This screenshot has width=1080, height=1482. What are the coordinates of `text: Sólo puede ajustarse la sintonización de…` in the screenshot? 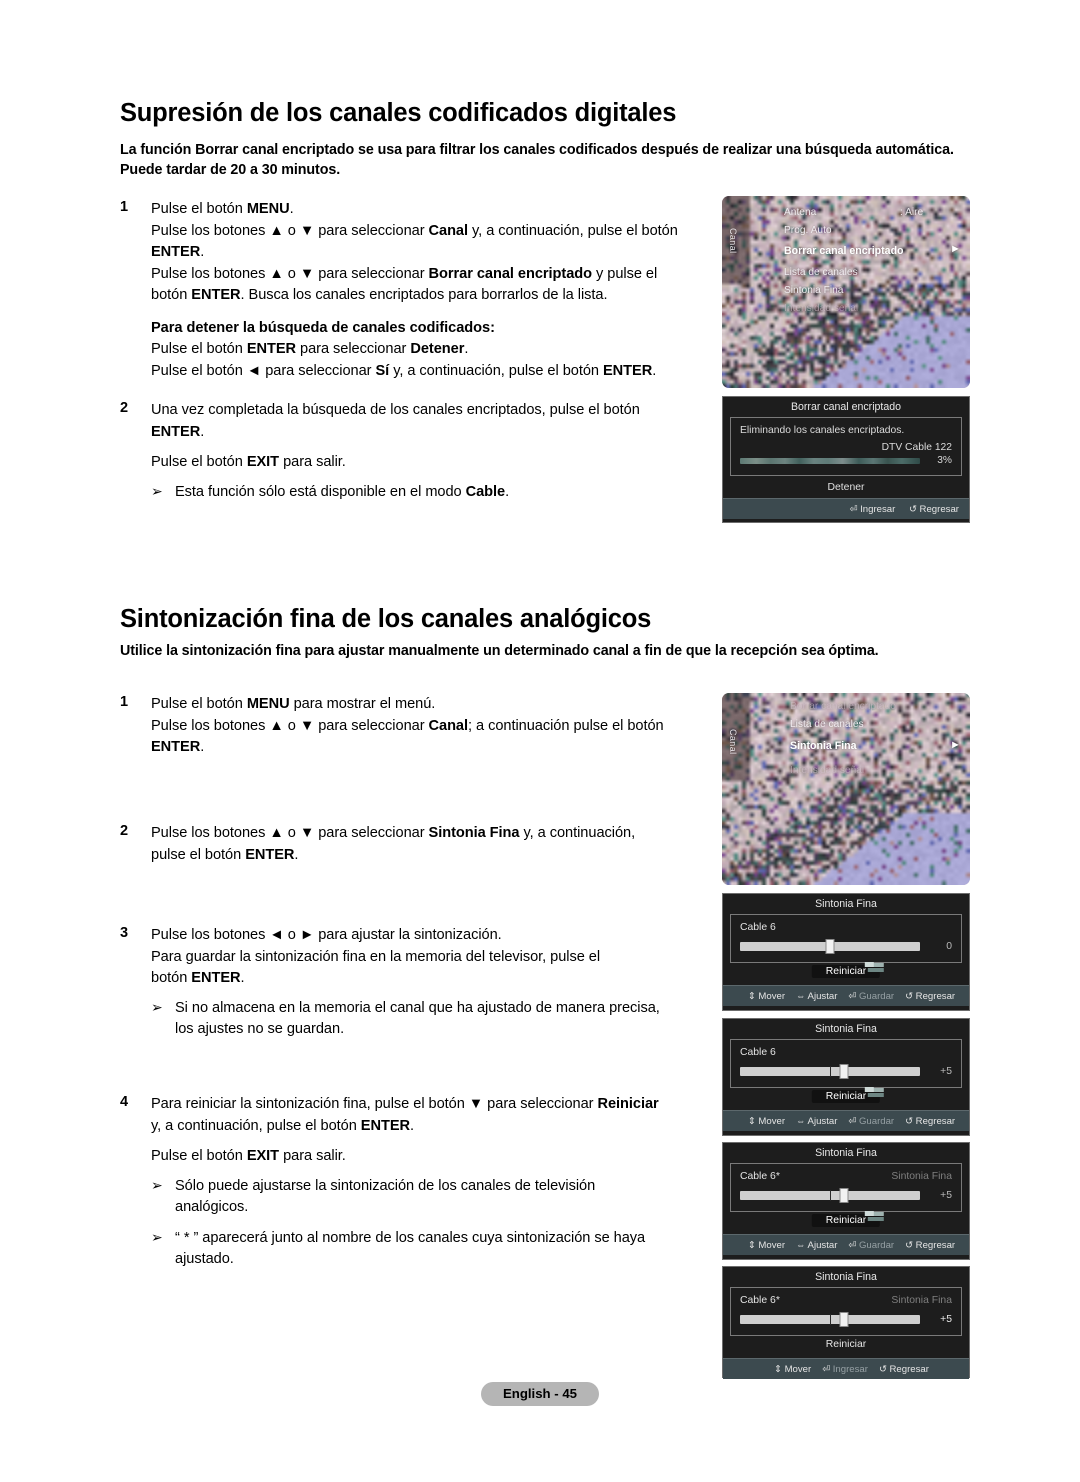 It's located at (385, 1185).